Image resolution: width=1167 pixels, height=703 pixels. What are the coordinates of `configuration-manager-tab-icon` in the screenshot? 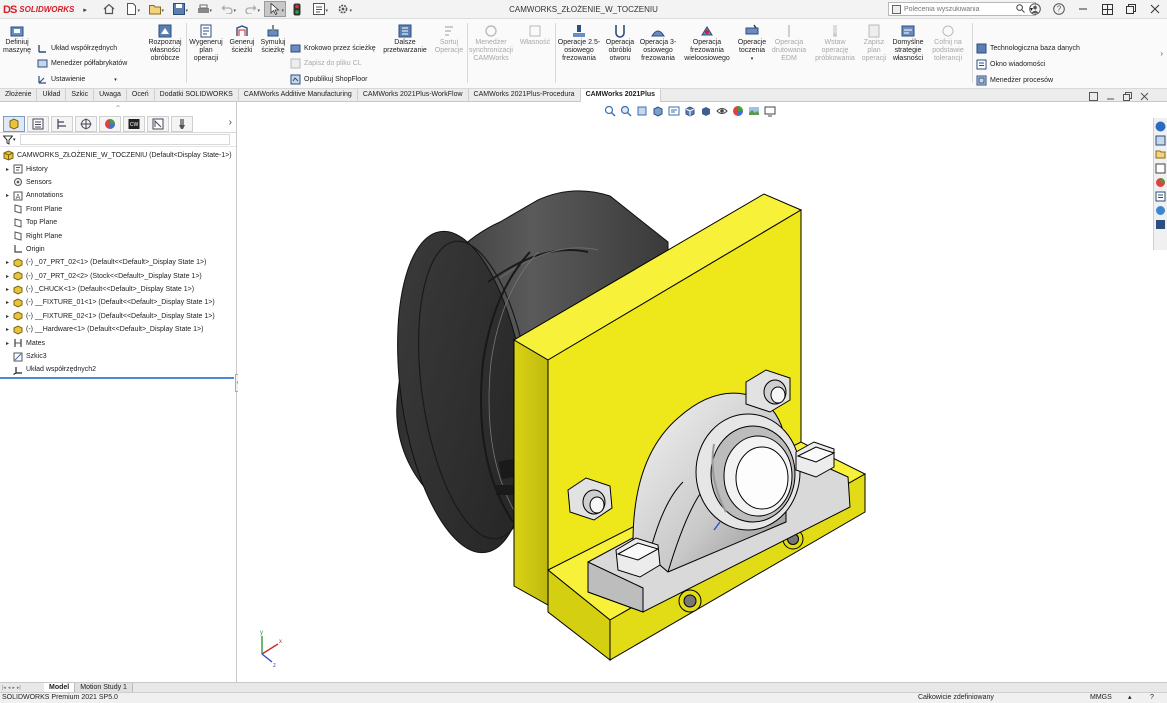 It's located at (62, 123).